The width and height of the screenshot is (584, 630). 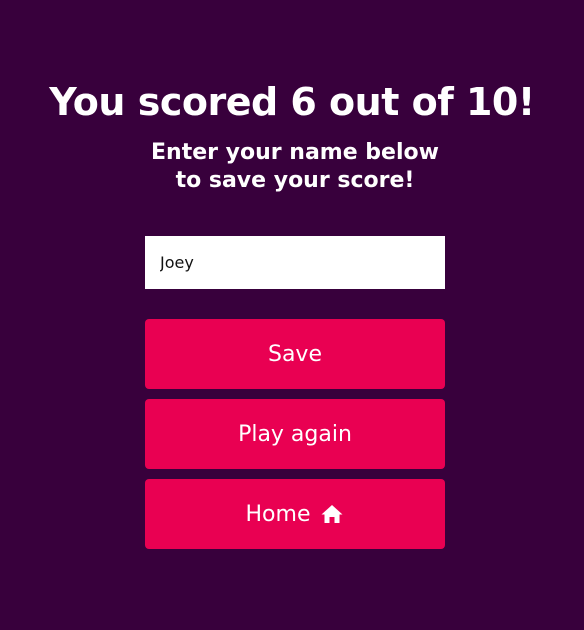 I want to click on save-button-label: Save, so click(x=294, y=354).